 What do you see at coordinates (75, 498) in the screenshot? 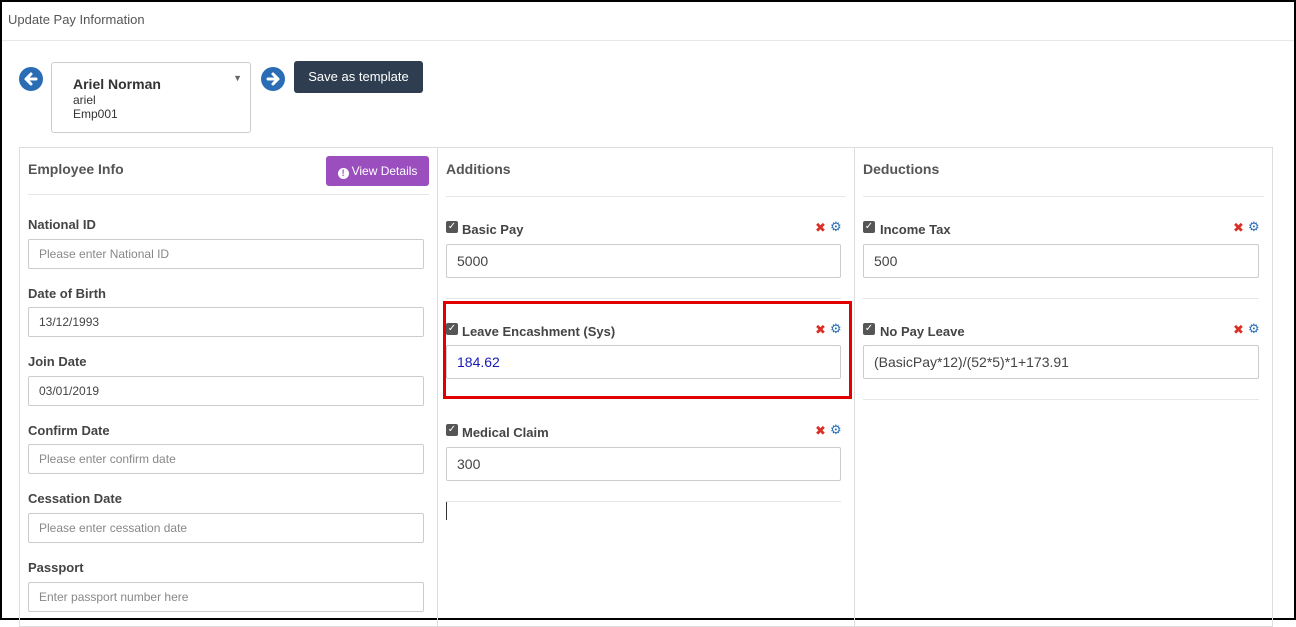
I see `cessation-date-label: Cessation Date` at bounding box center [75, 498].